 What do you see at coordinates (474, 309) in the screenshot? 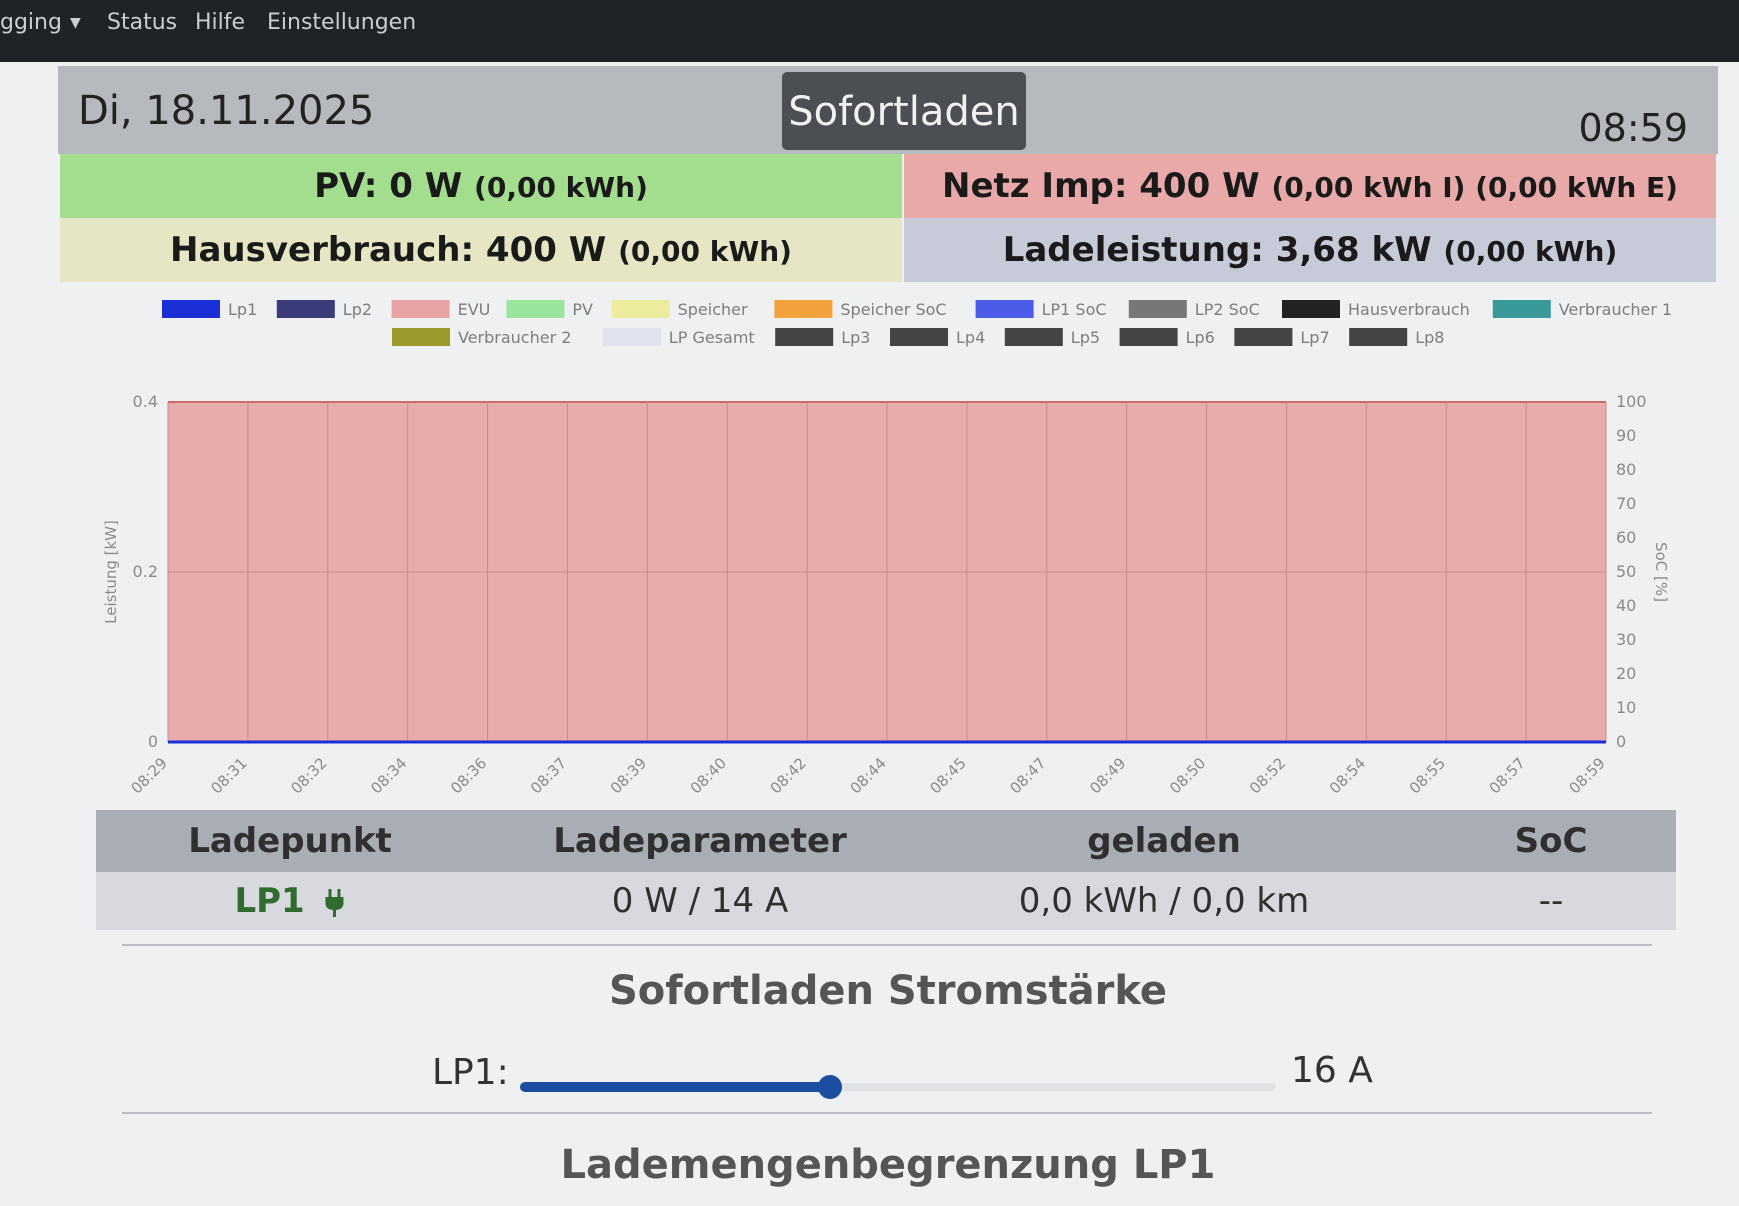
I see `legend-label: EVU` at bounding box center [474, 309].